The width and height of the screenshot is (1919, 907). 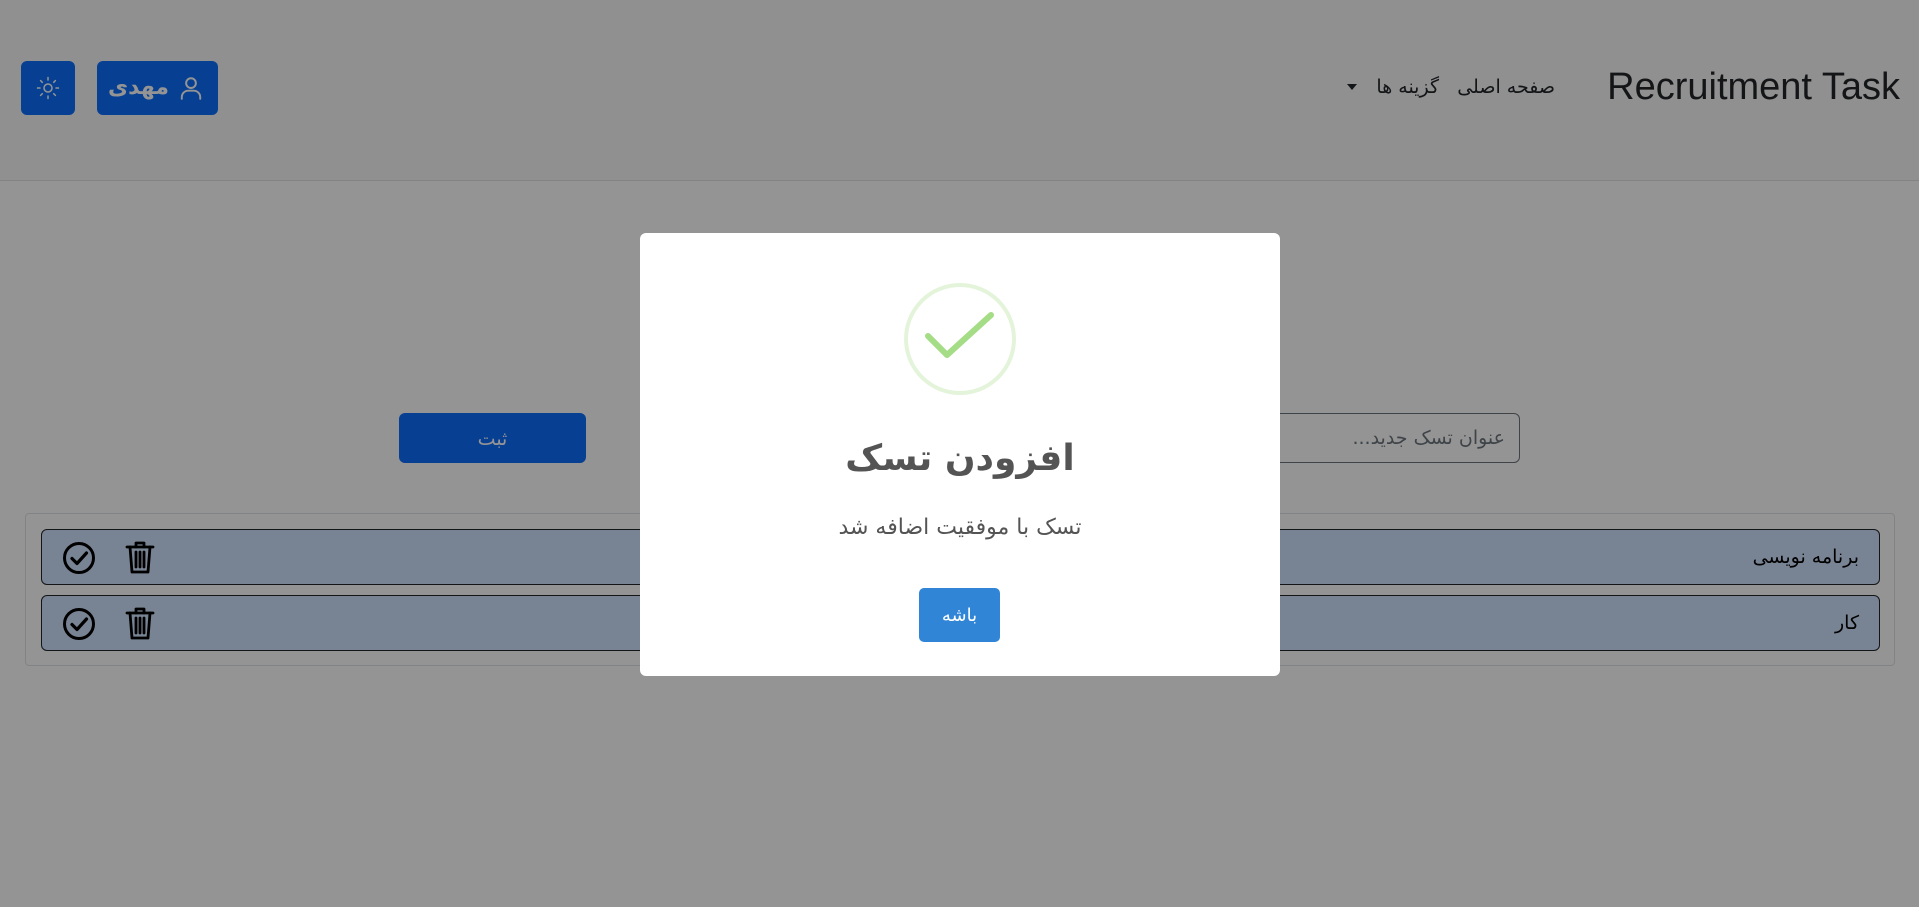 I want to click on modal-title: افزودن تسک, so click(x=960, y=458).